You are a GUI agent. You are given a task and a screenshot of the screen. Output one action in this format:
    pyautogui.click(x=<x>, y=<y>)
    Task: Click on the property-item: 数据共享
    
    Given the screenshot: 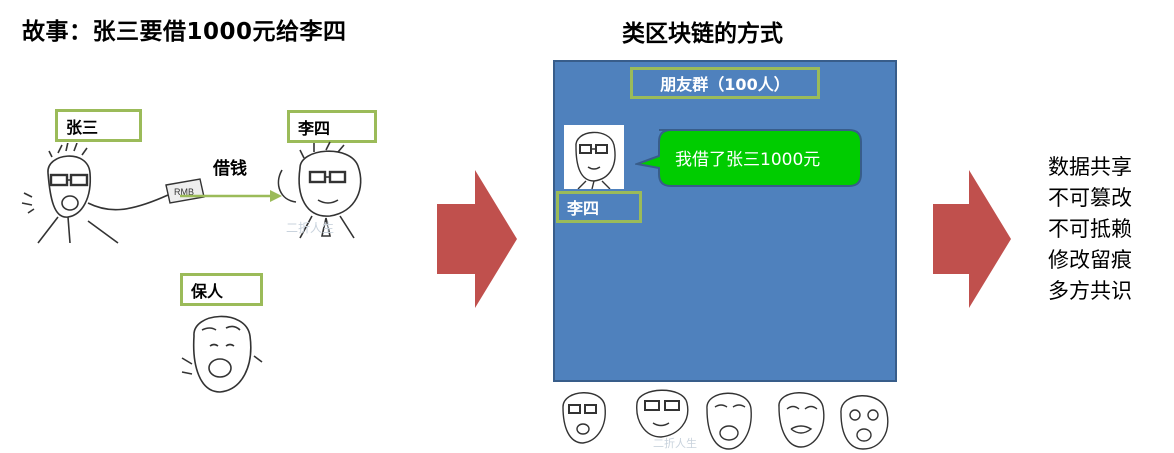 What is the action you would take?
    pyautogui.click(x=1090, y=167)
    